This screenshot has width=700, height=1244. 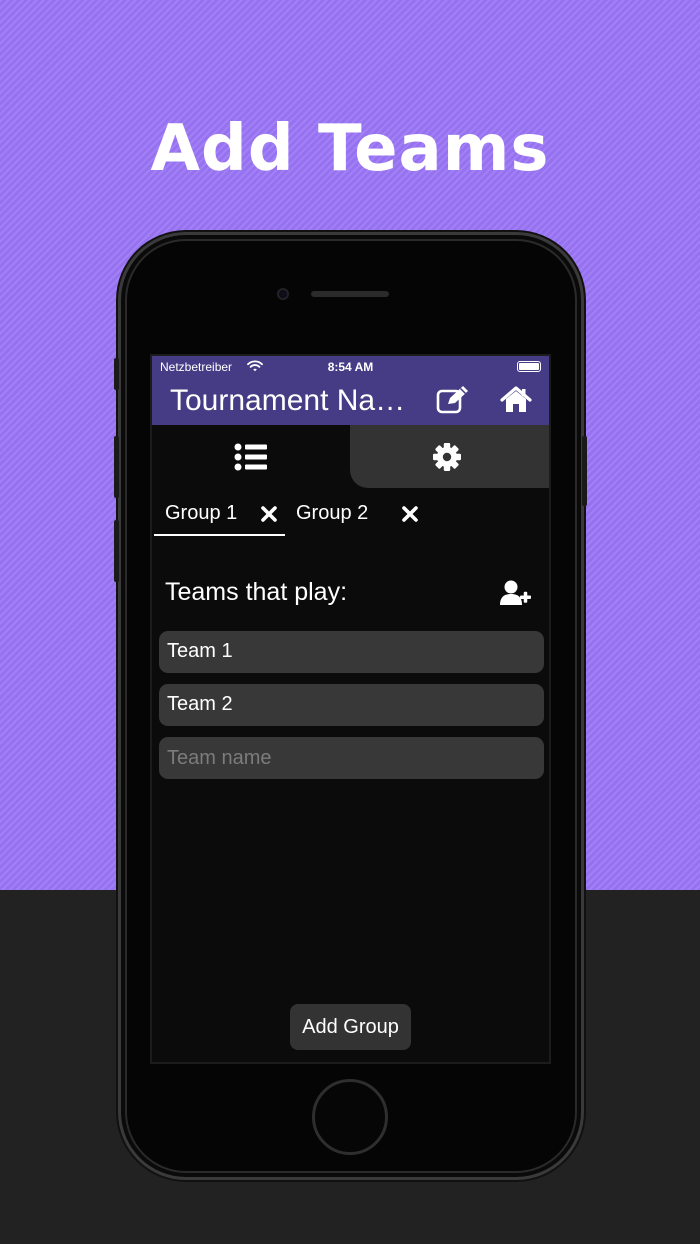 I want to click on speaker-grille, so click(x=350, y=294).